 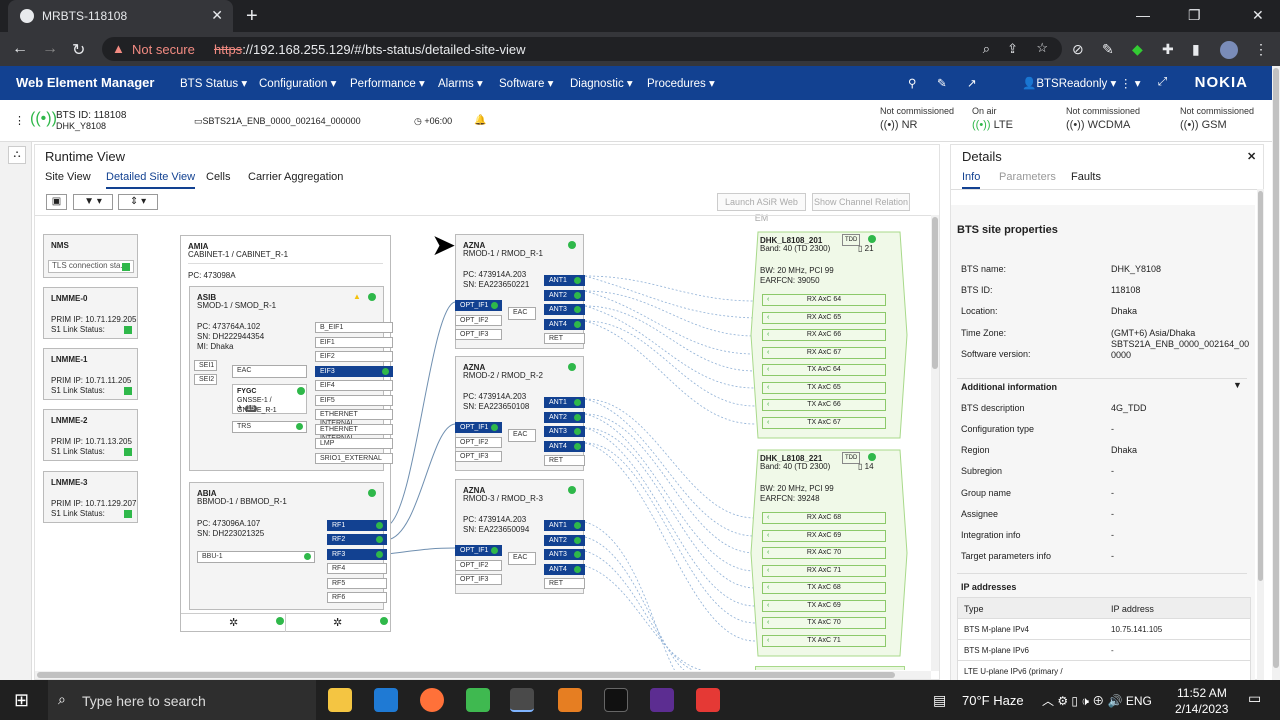 I want to click on carrier-item: ‹ RX AxC 70, so click(x=824, y=553).